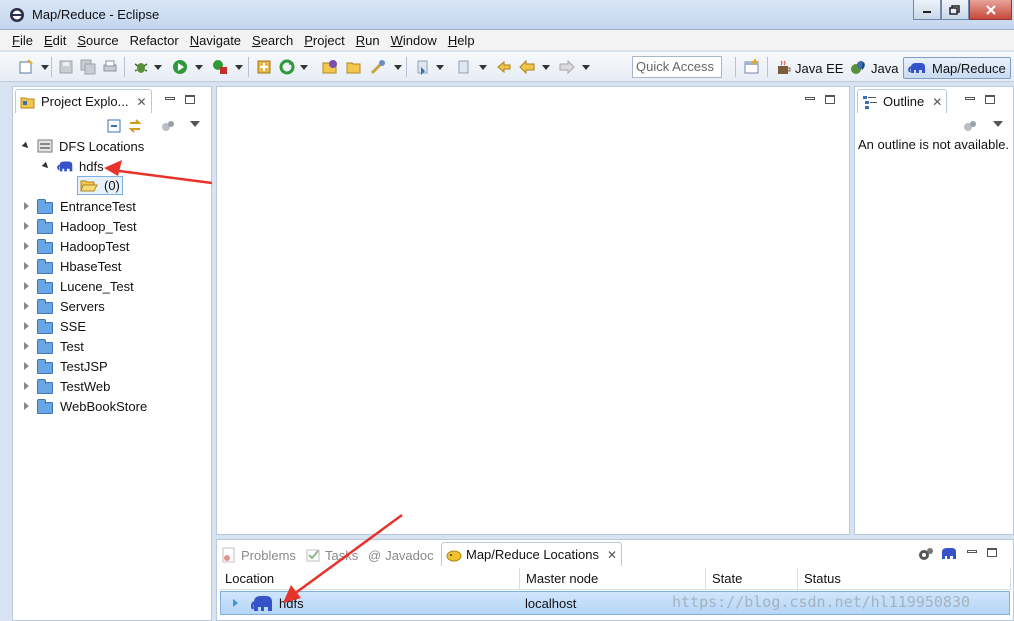 This screenshot has width=1014, height=621. I want to click on tree-item-project: SSE, so click(54, 326).